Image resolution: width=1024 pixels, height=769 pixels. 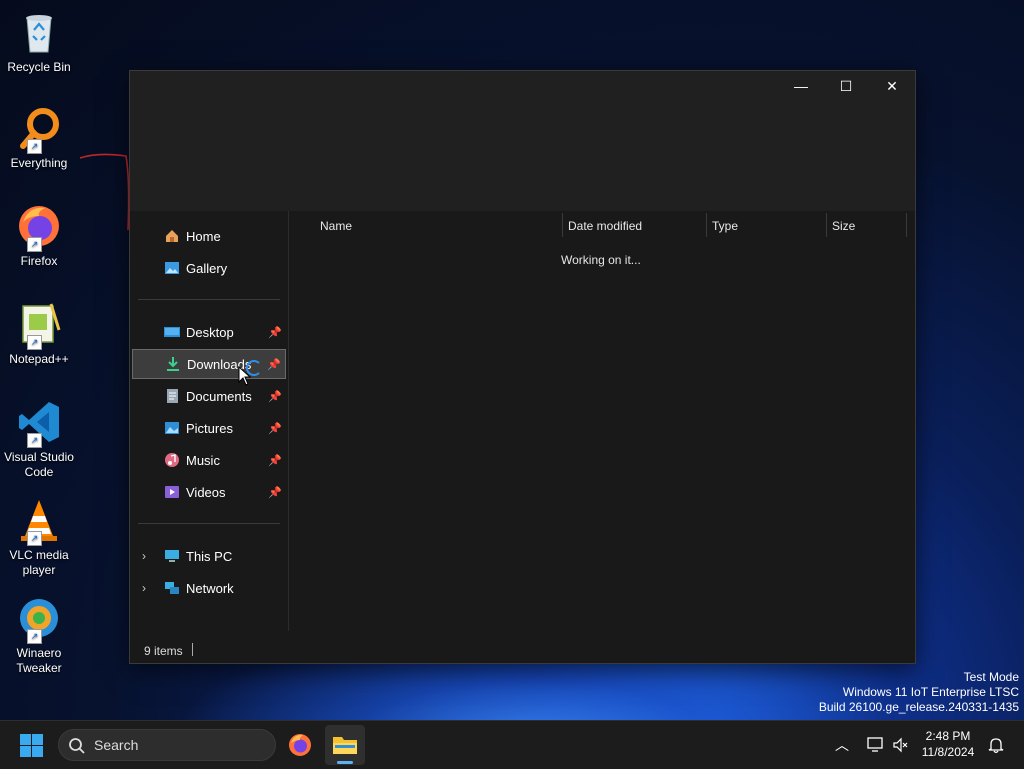 What do you see at coordinates (219, 396) in the screenshot?
I see `nav-item-label: Documents` at bounding box center [219, 396].